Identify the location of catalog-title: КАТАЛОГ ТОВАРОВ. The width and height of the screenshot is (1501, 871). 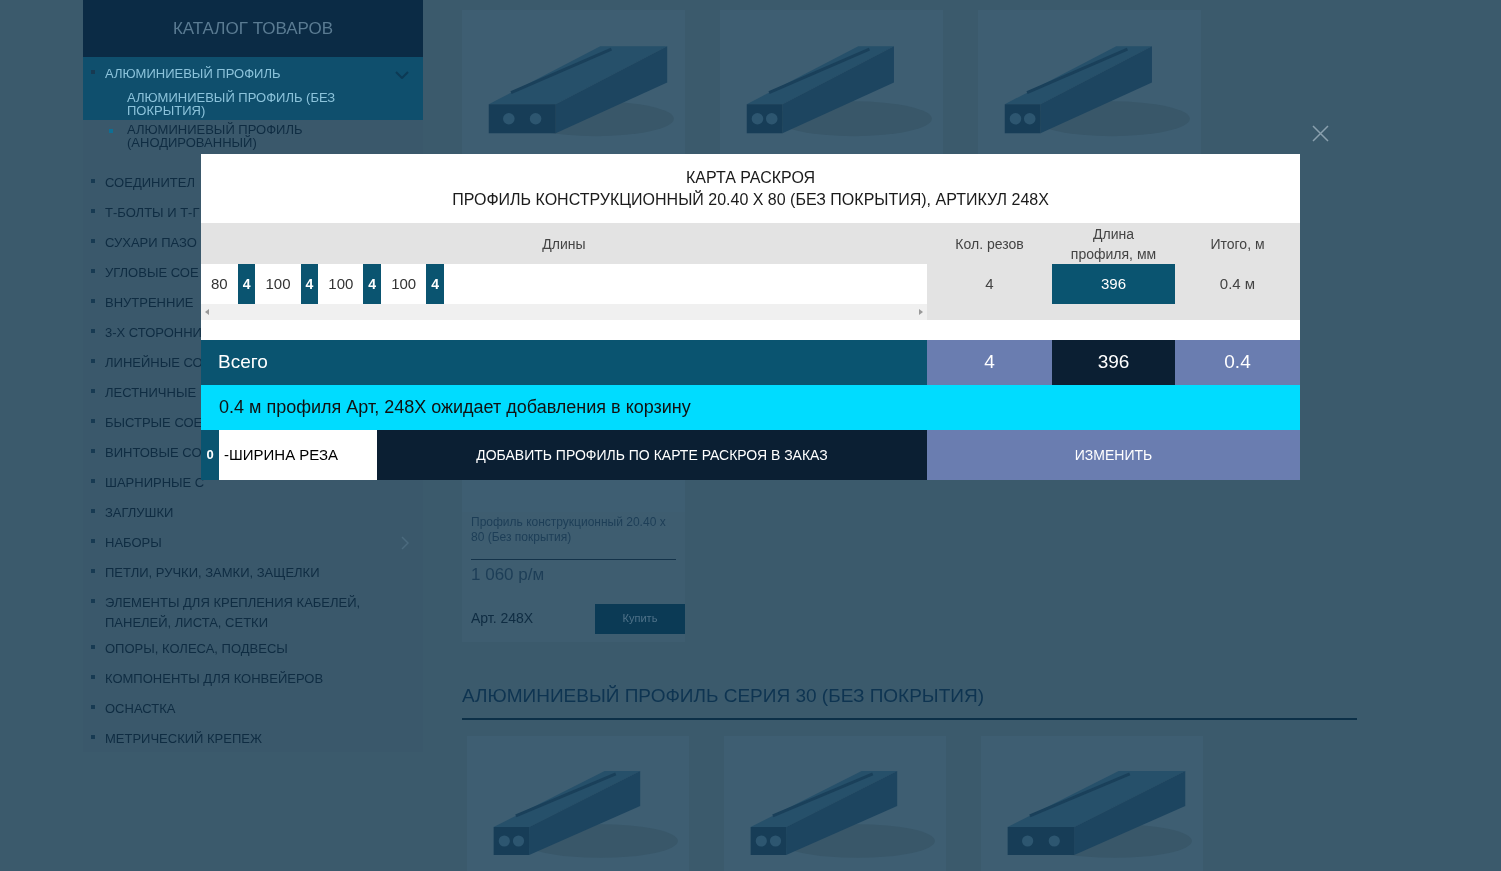
(253, 28).